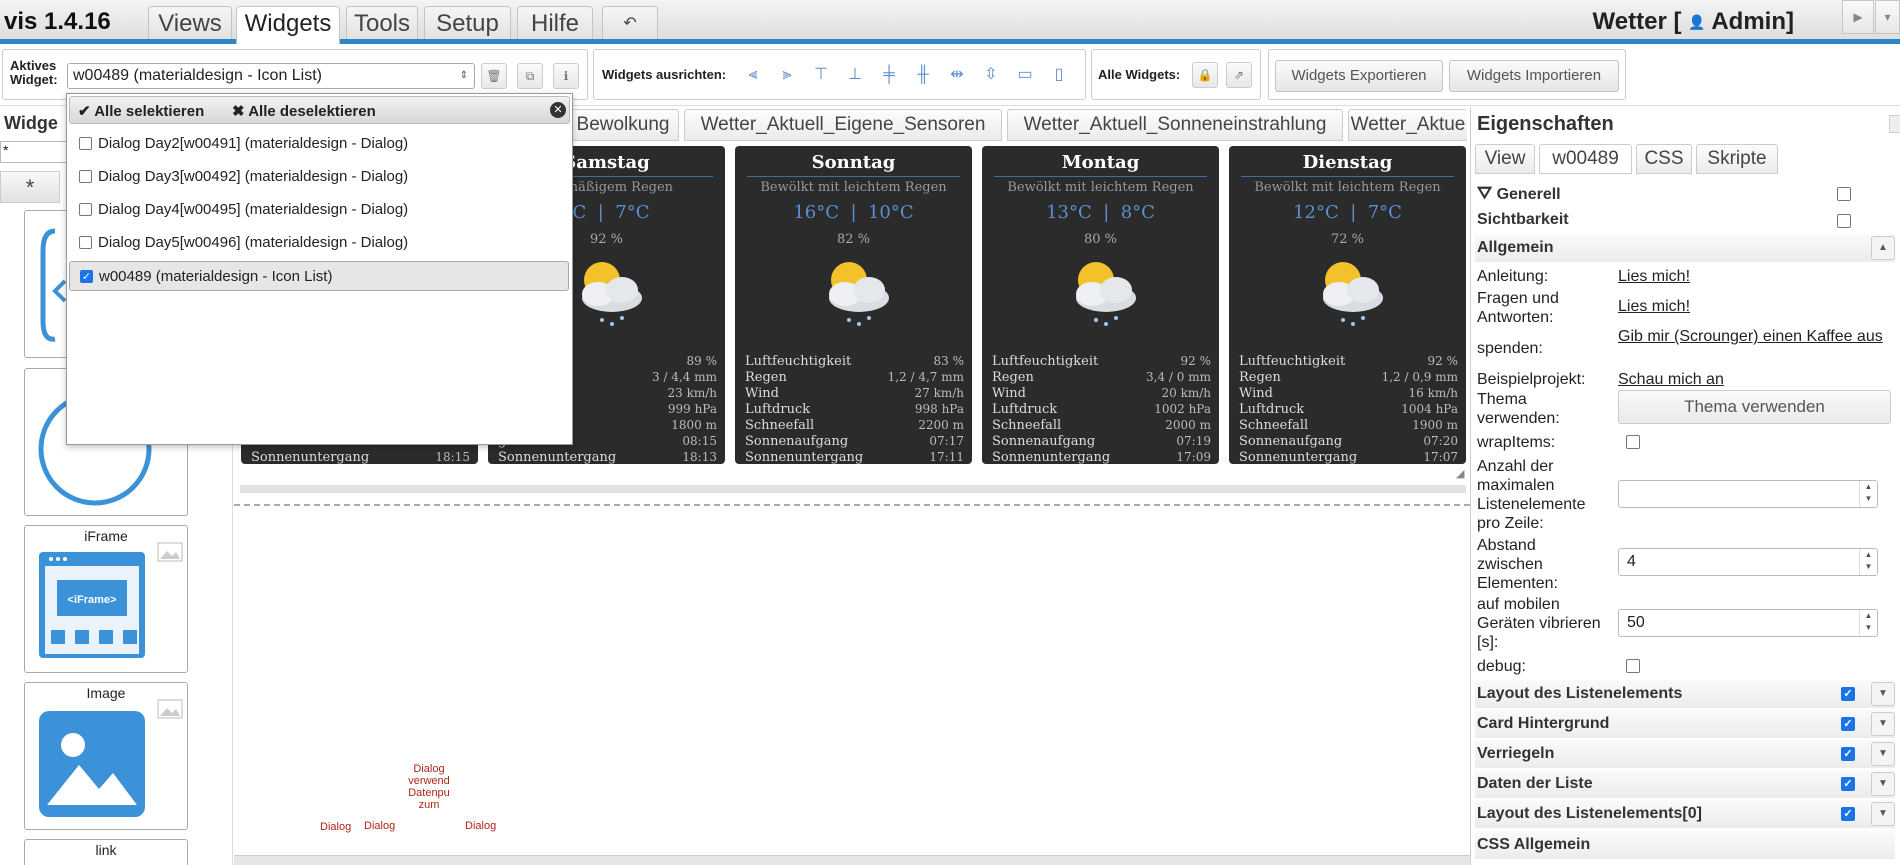 This screenshot has width=1900, height=865. I want to click on export-widgets-button: Widgets Exportieren, so click(1359, 76).